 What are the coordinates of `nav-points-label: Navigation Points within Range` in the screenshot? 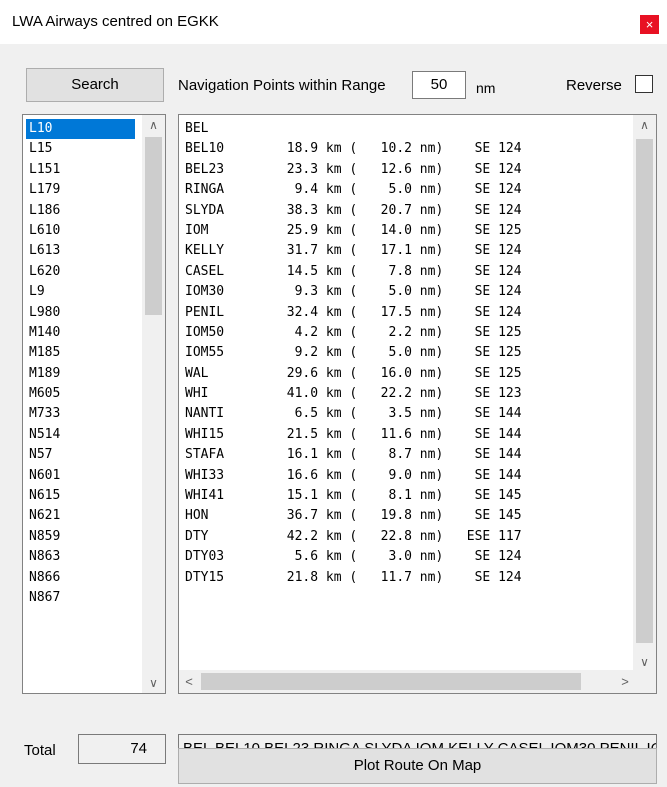 It's located at (282, 85).